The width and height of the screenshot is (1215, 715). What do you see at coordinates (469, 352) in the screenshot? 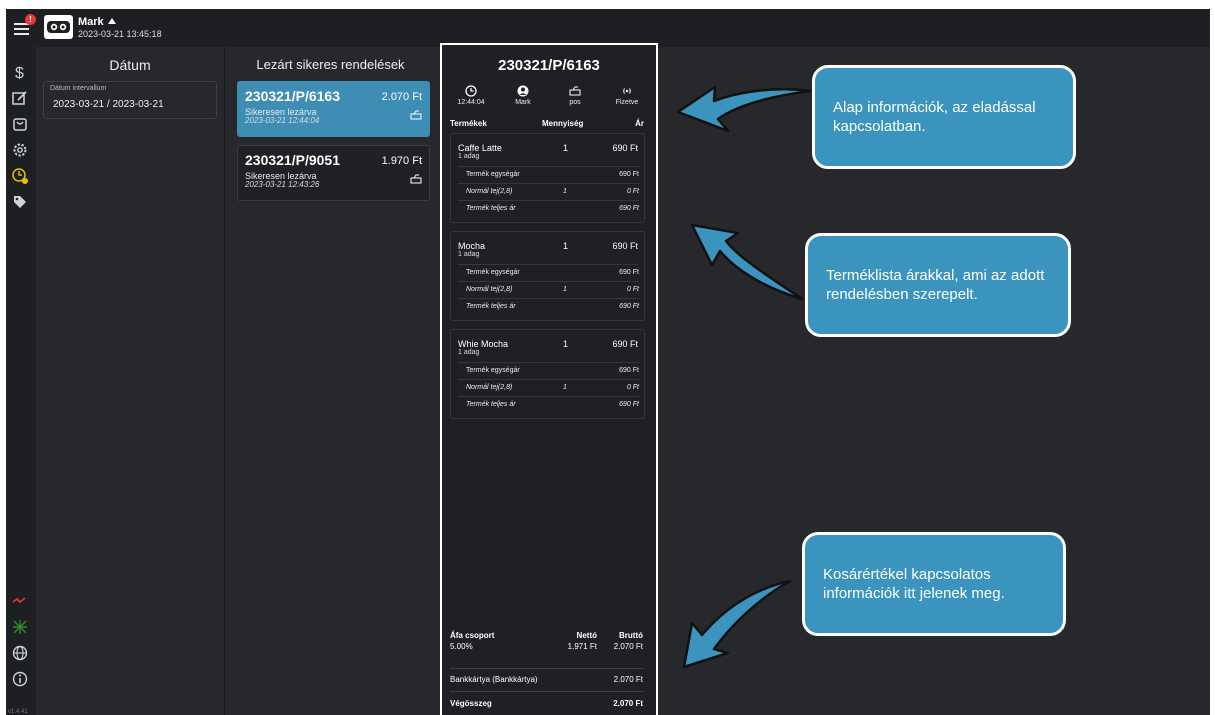
I see `product-unit: 1 adag` at bounding box center [469, 352].